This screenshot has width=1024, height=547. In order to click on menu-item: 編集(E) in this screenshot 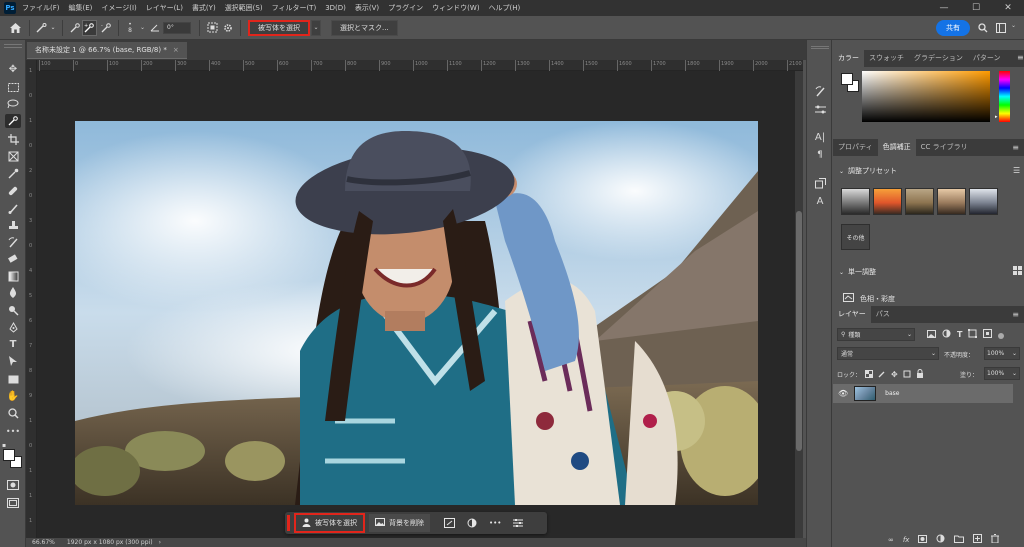, I will do `click(81, 8)`.